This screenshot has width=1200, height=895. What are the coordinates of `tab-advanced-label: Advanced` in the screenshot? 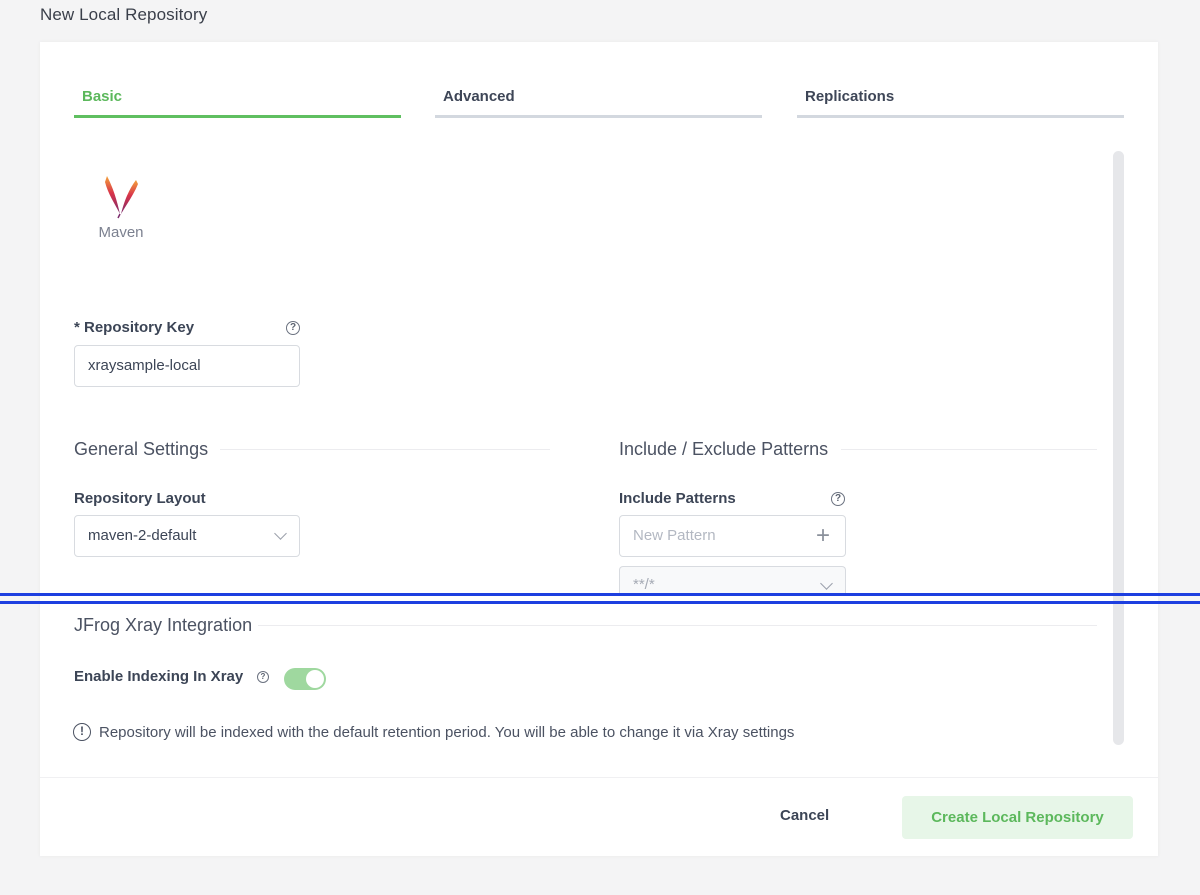 It's located at (479, 96).